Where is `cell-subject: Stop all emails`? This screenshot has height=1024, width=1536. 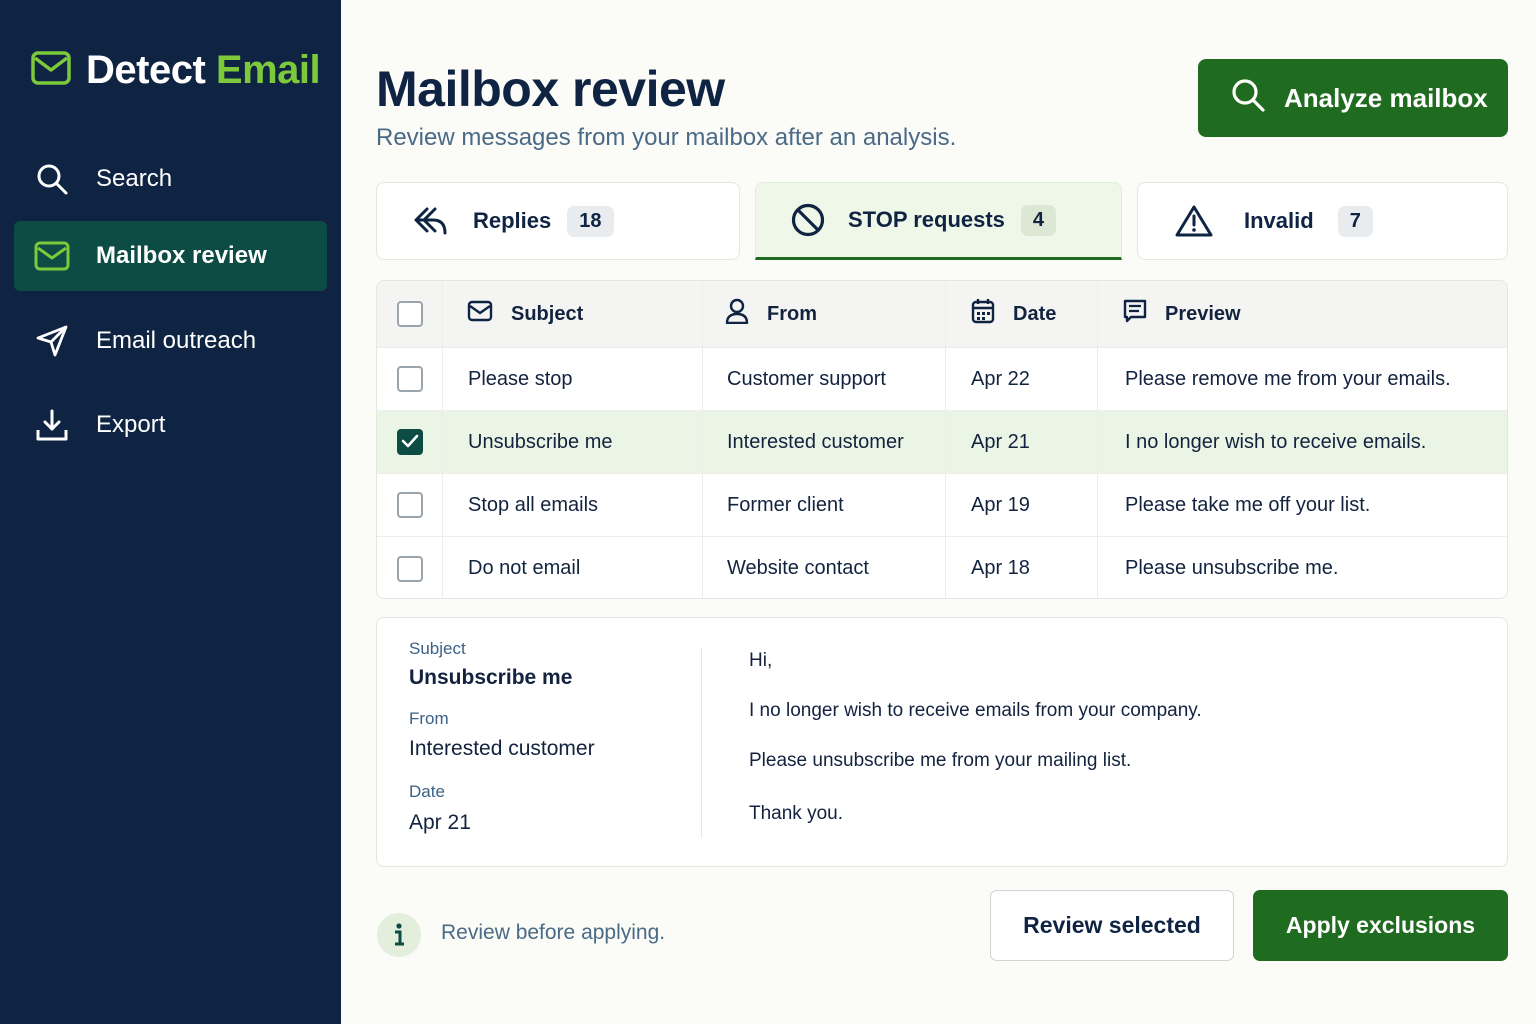
cell-subject: Stop all emails is located at coordinates (573, 505).